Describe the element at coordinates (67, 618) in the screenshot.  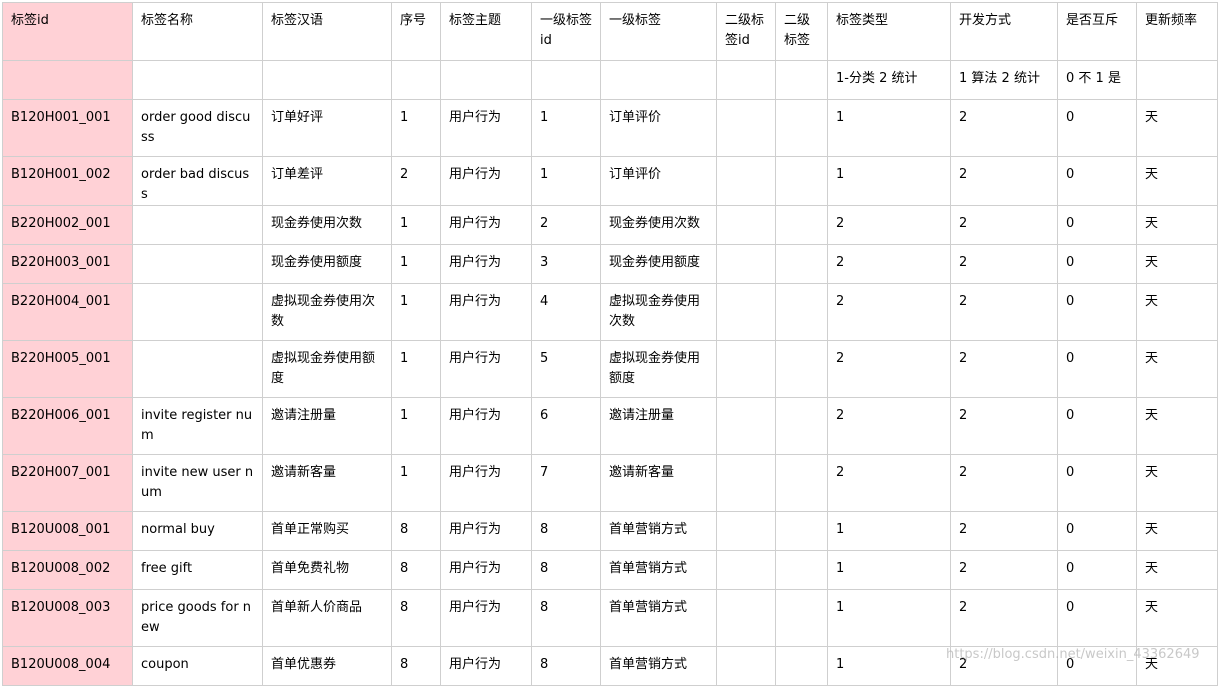
I see `tag-id-cell: B120U008_003` at that location.